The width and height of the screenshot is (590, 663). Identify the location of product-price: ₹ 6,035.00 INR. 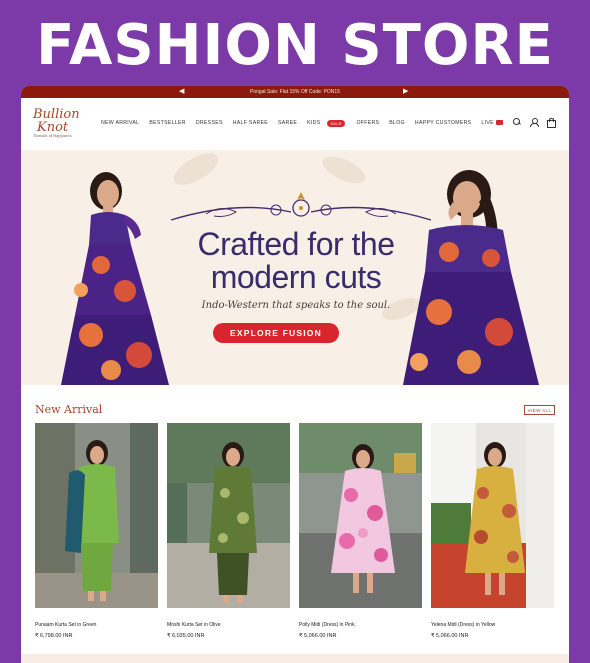
(186, 636).